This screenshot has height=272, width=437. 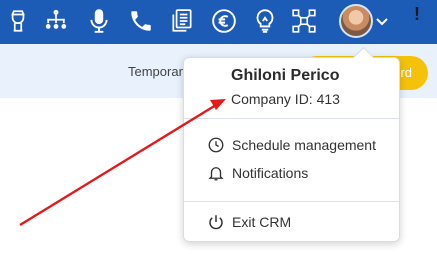 I want to click on power-icon, so click(x=216, y=222).